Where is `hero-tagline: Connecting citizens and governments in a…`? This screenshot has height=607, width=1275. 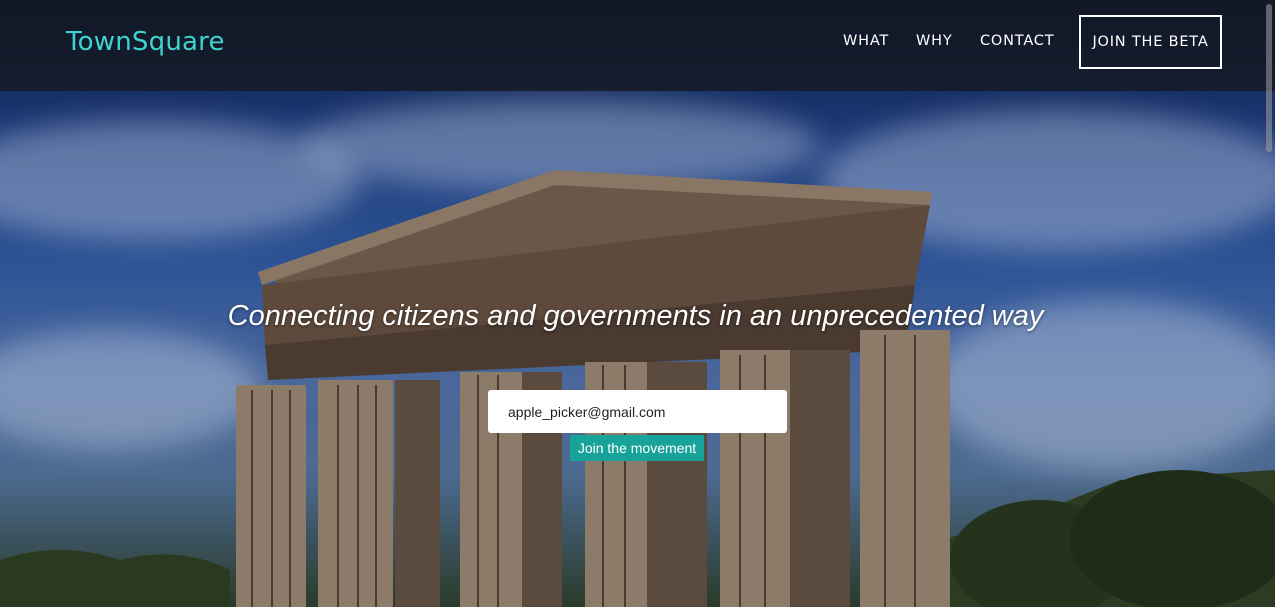
hero-tagline: Connecting citizens and governments in a… is located at coordinates (635, 316).